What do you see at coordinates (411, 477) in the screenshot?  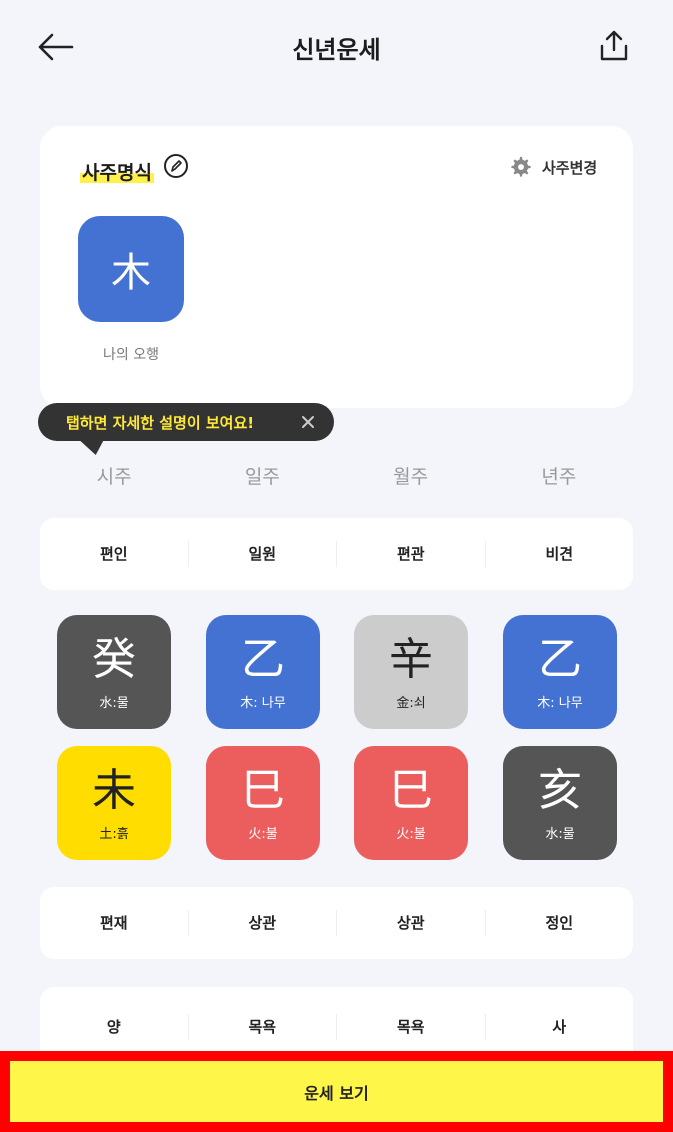 I see `pillar-header-month: 월주` at bounding box center [411, 477].